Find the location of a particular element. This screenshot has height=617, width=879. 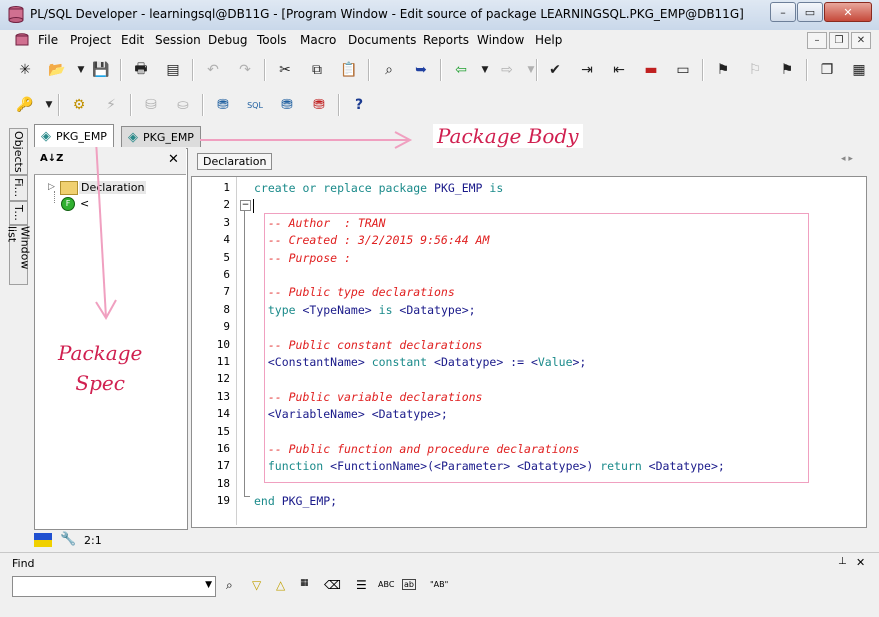

package-body-annotation: Package Body is located at coordinates (508, 136).